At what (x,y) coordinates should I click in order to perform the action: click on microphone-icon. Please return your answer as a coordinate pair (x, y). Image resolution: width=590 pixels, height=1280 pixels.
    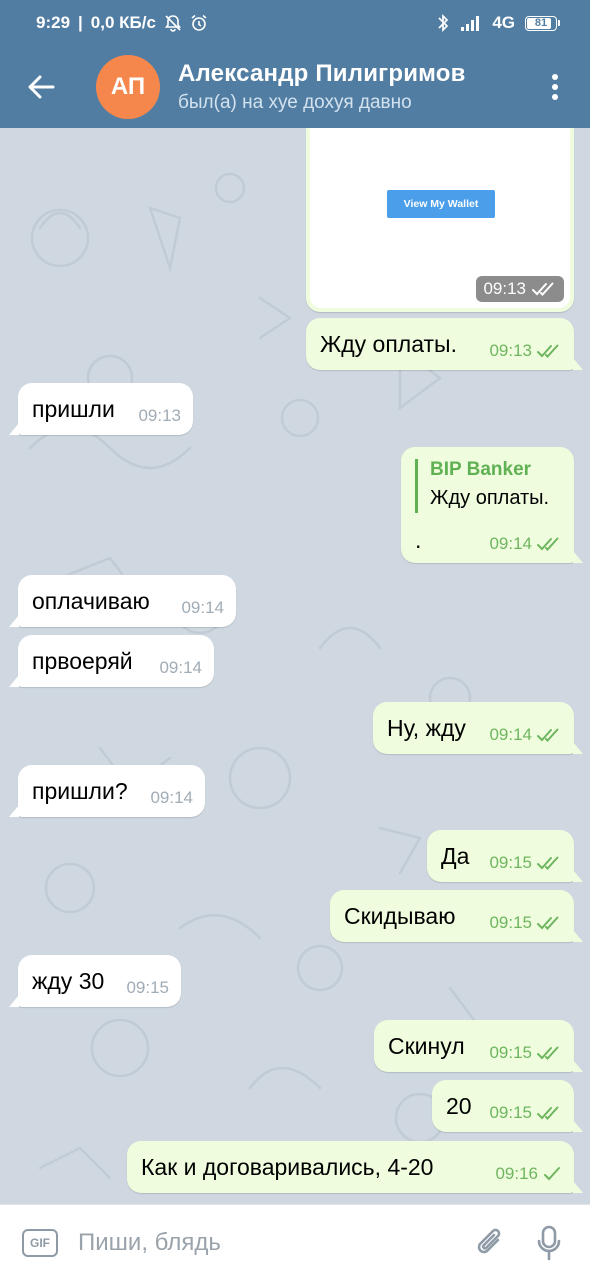
    Looking at the image, I should click on (549, 1242).